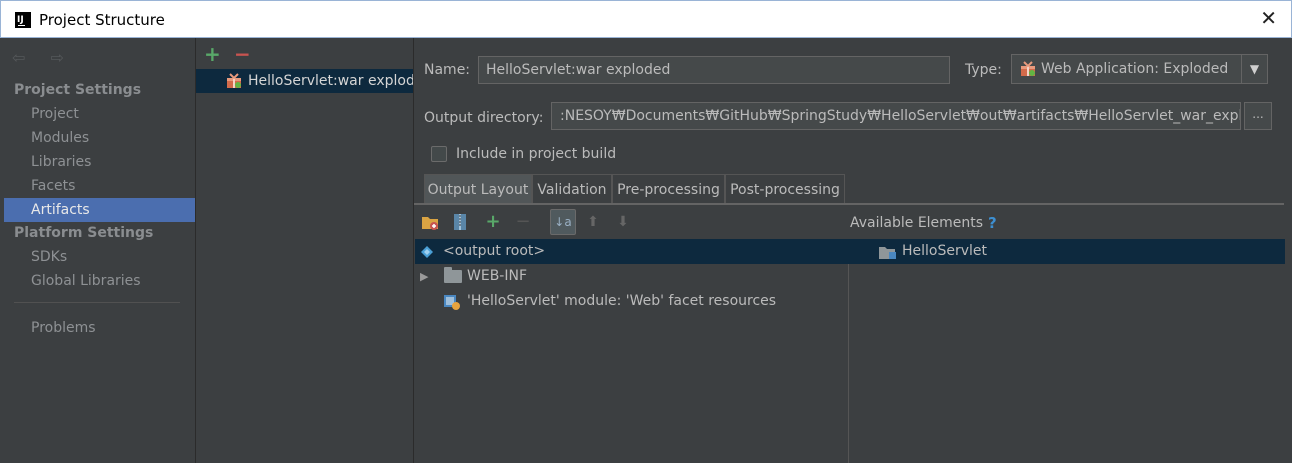 The image size is (1292, 463). Describe the element at coordinates (945, 251) in the screenshot. I see `tree-node-label: HelloServlet` at that location.